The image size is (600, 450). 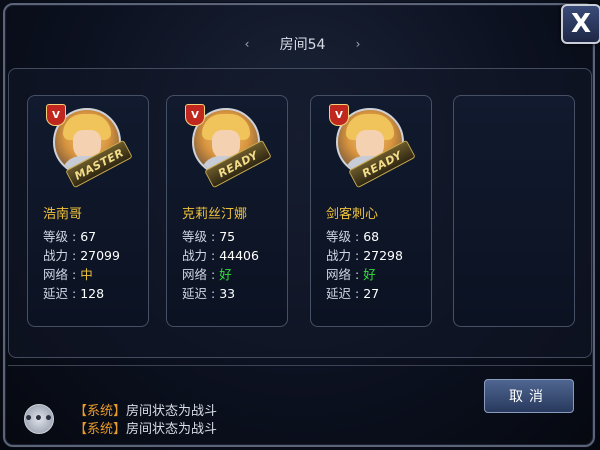 What do you see at coordinates (89, 147) in the screenshot?
I see `player-avatar: V MASTER` at bounding box center [89, 147].